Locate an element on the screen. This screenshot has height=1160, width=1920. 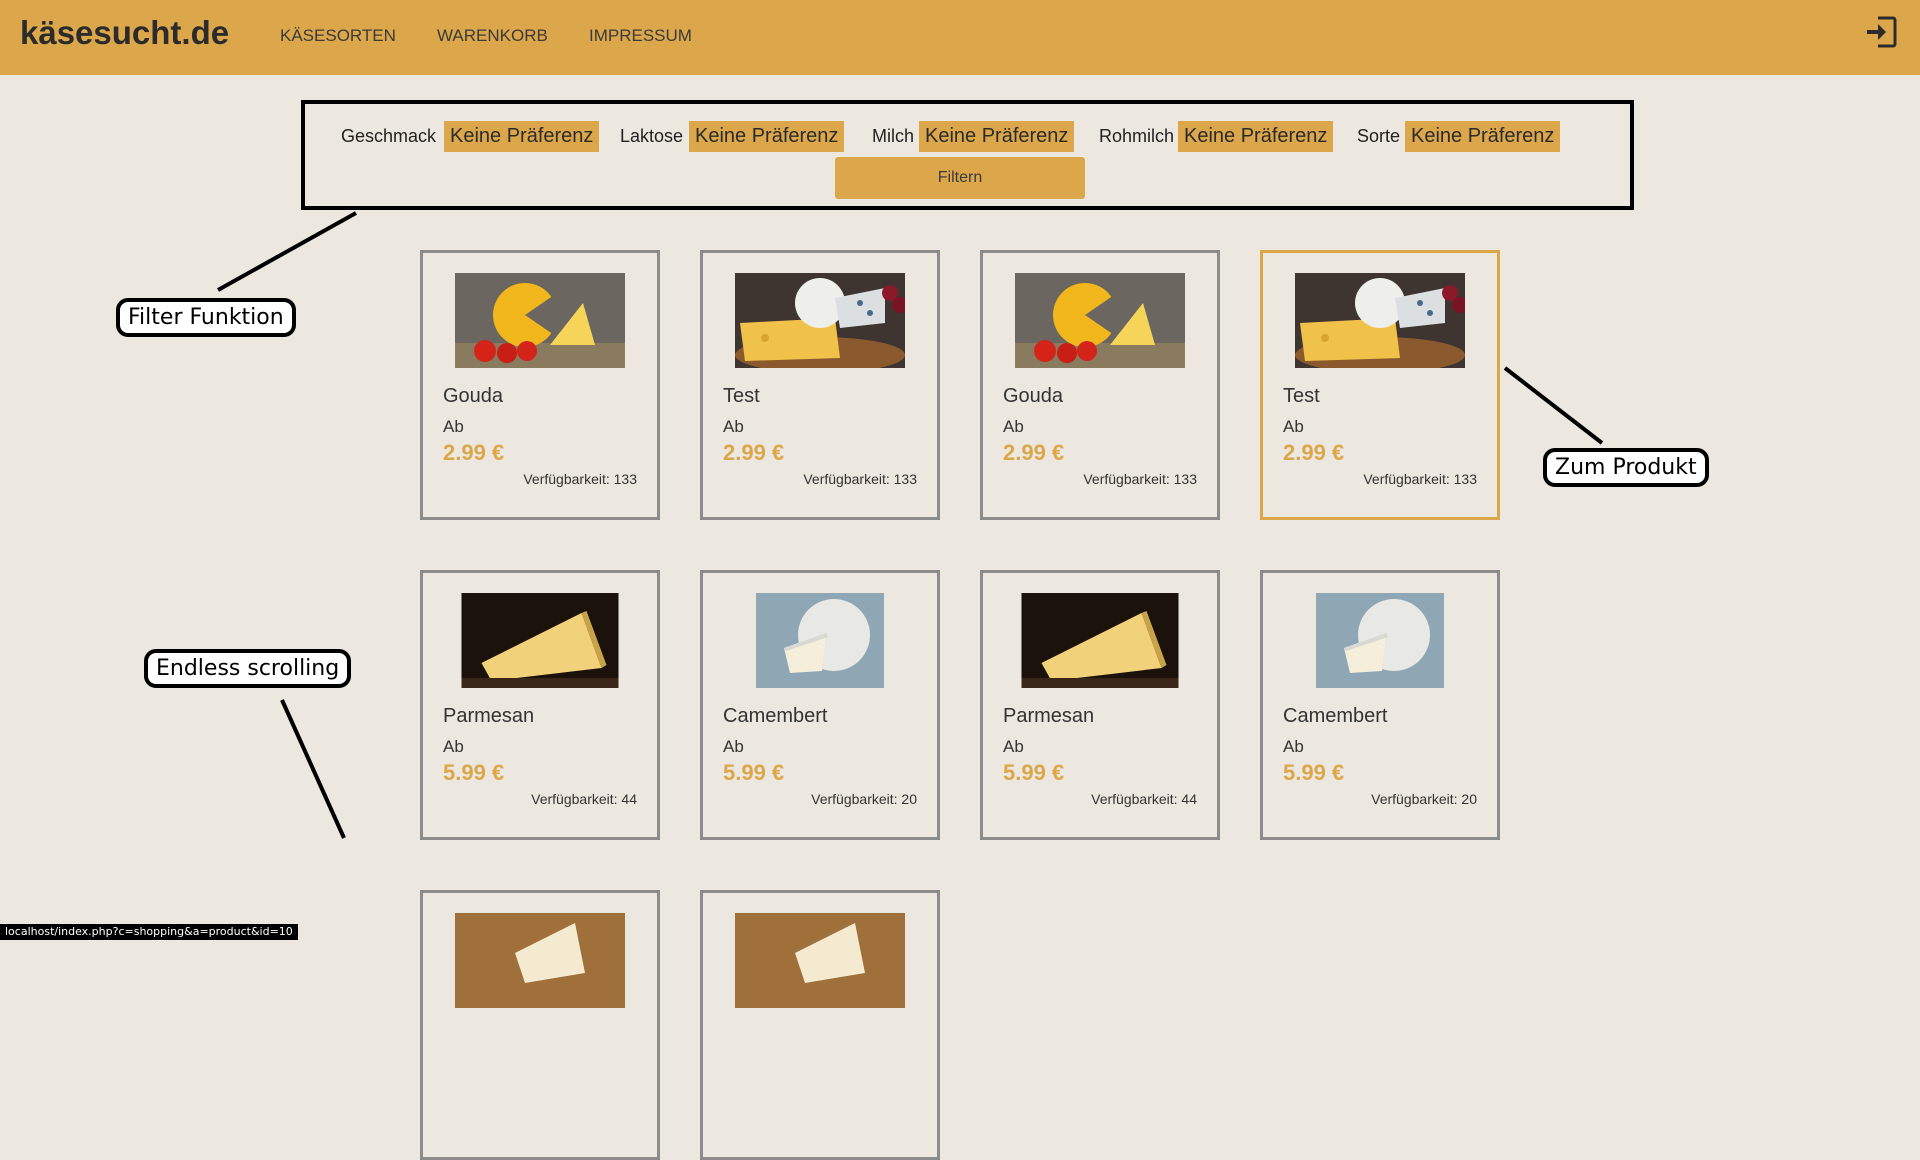
filter-select-sorte: Keine Präferenz is located at coordinates (1483, 136).